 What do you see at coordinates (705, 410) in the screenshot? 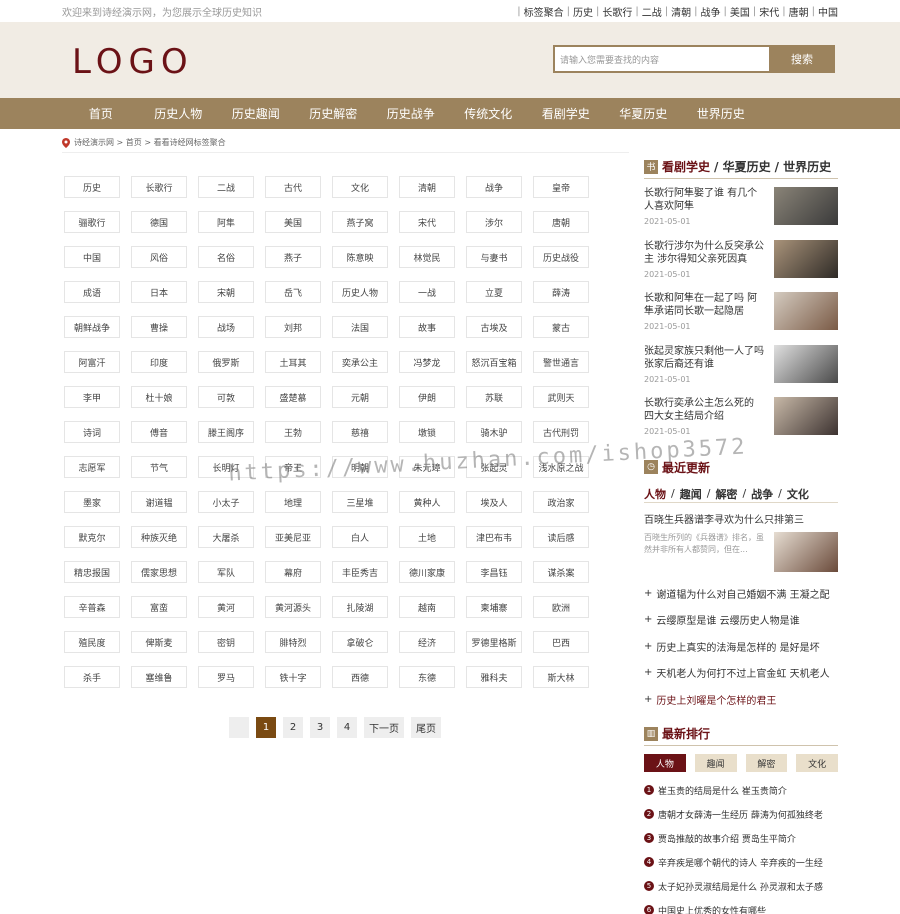
I see `news-title: 长歌行奕承公主怎么死的 四大女主结局介绍` at bounding box center [705, 410].